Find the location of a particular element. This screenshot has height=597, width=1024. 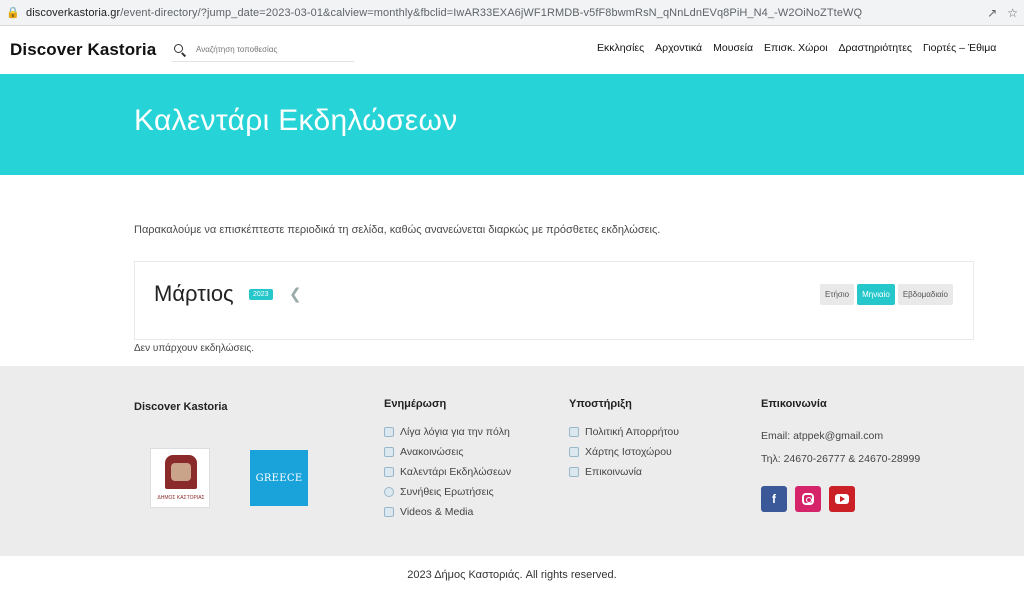

page-title: Καλεντάρι Εκδηλώσεων is located at coordinates (296, 120).